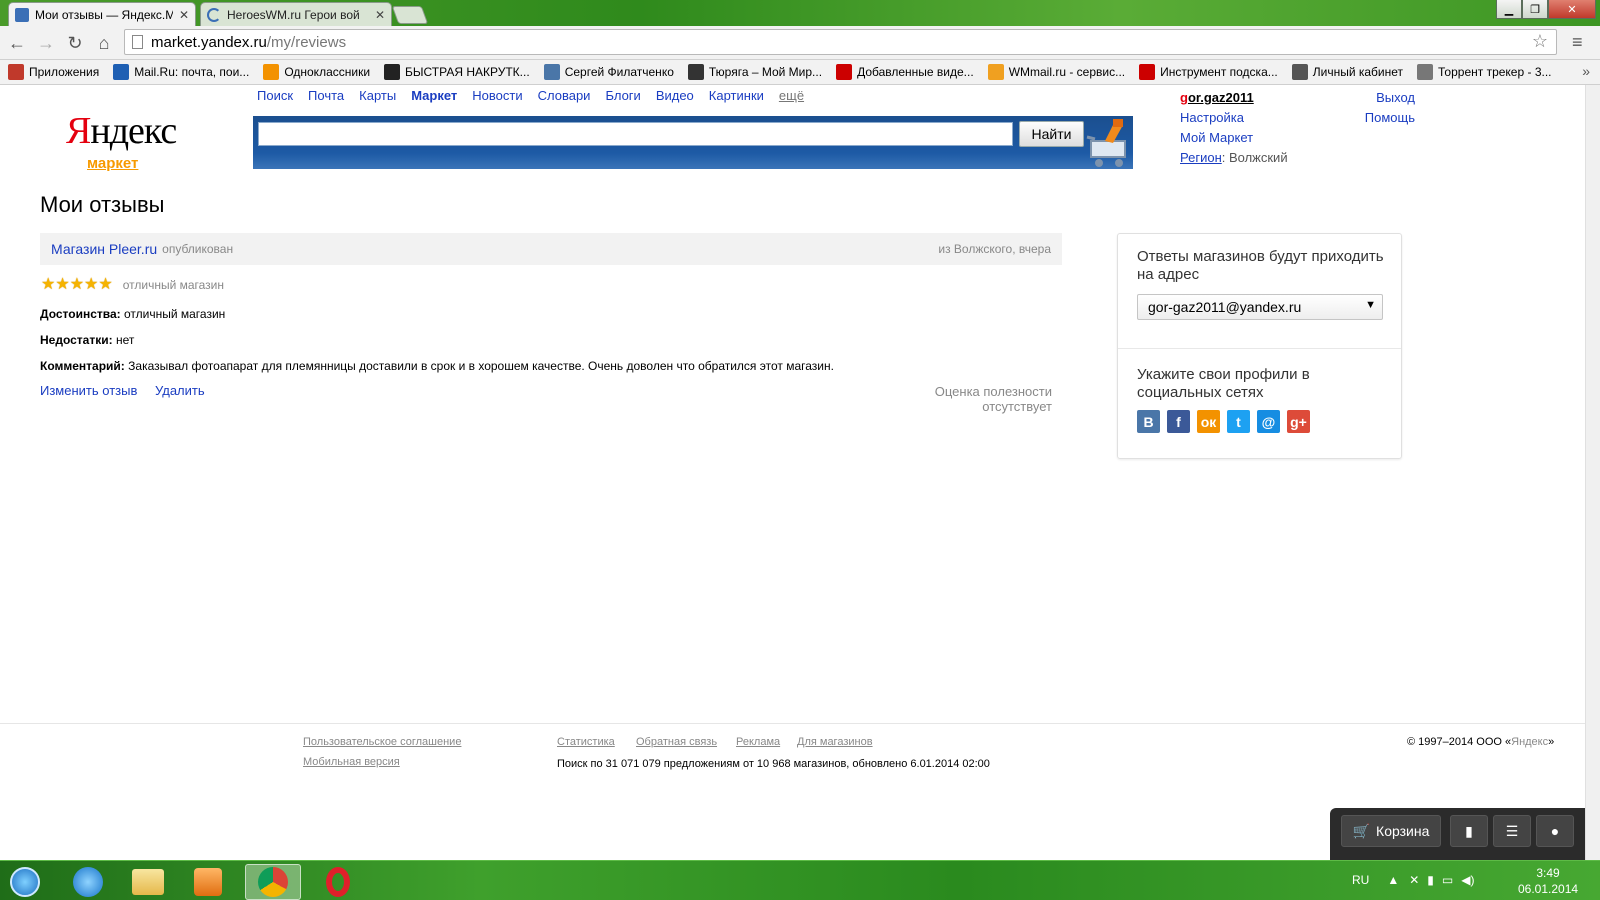 This screenshot has height=900, width=1600. What do you see at coordinates (1535, 9) in the screenshot?
I see `window-maximize-button: ❐` at bounding box center [1535, 9].